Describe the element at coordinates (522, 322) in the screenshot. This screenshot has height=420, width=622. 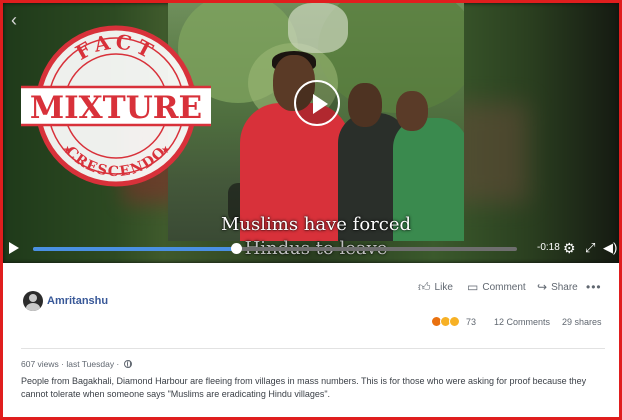
I see `comments-count-link: 12 Comments` at that location.